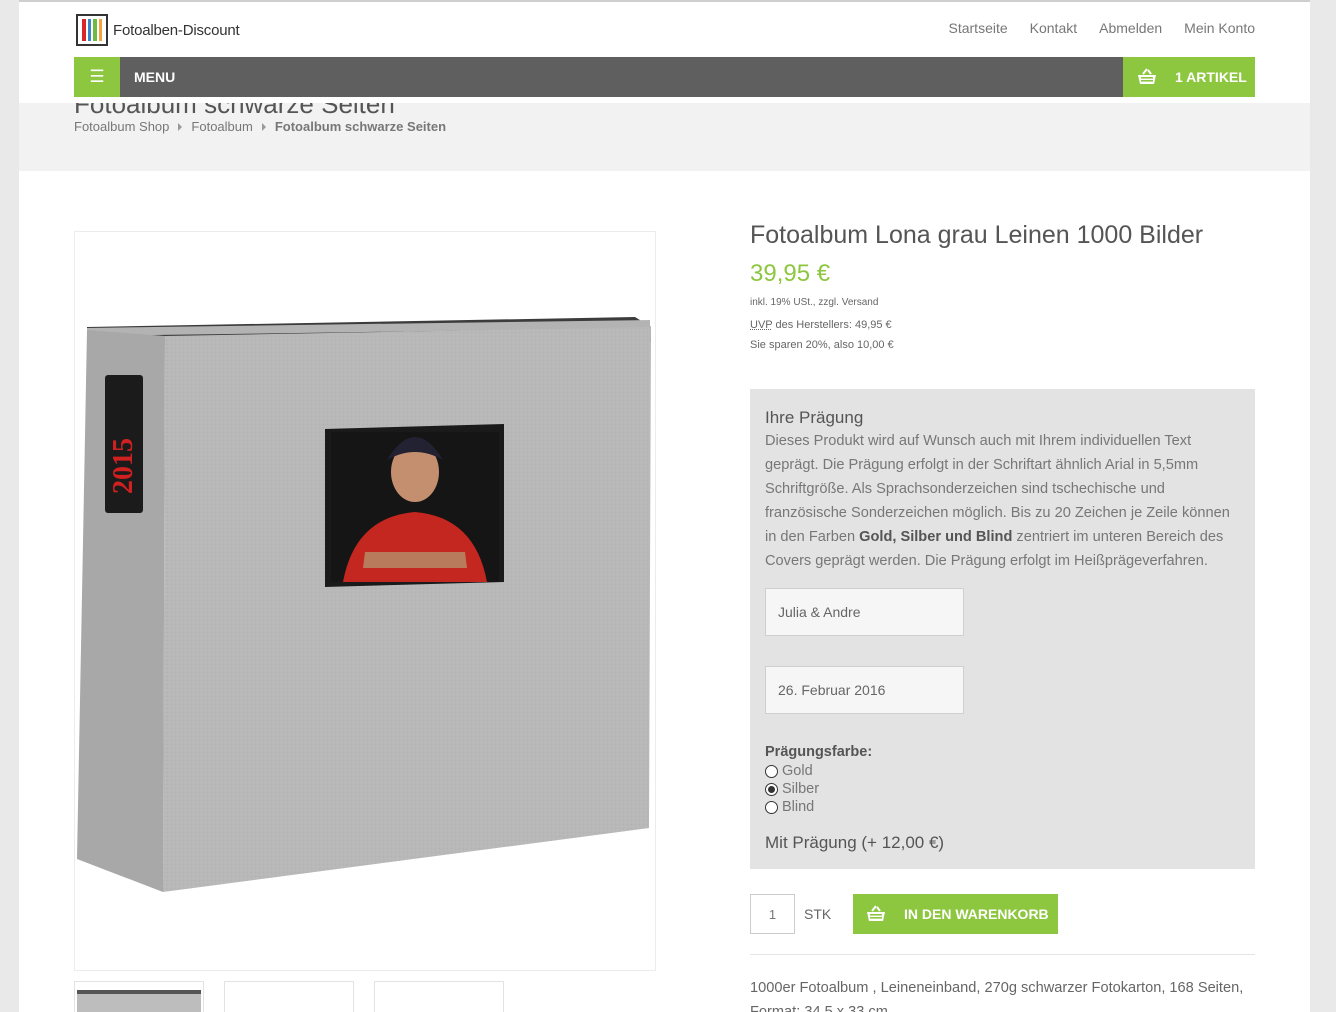  I want to click on spine-year-label: 2015, so click(123, 466).